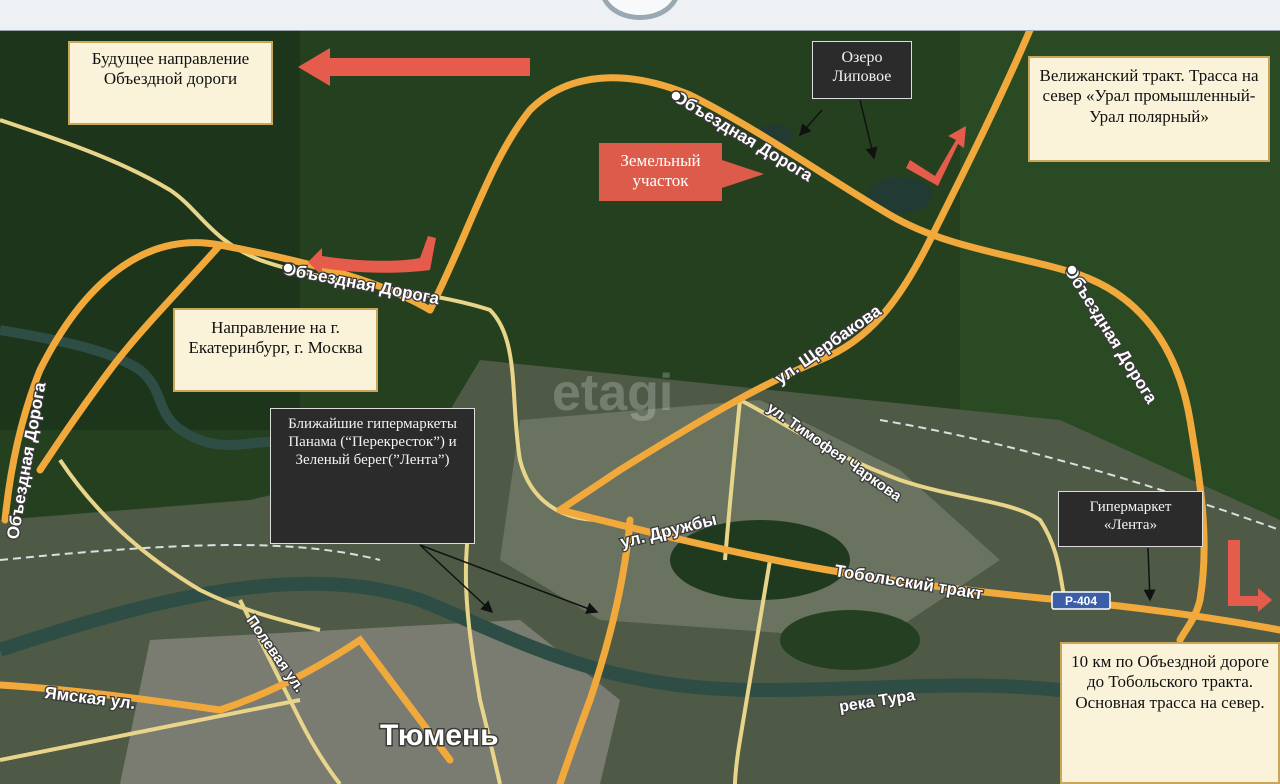 This screenshot has width=1280, height=784. What do you see at coordinates (660, 172) in the screenshot?
I see `label-land-plot: Земельный участок` at bounding box center [660, 172].